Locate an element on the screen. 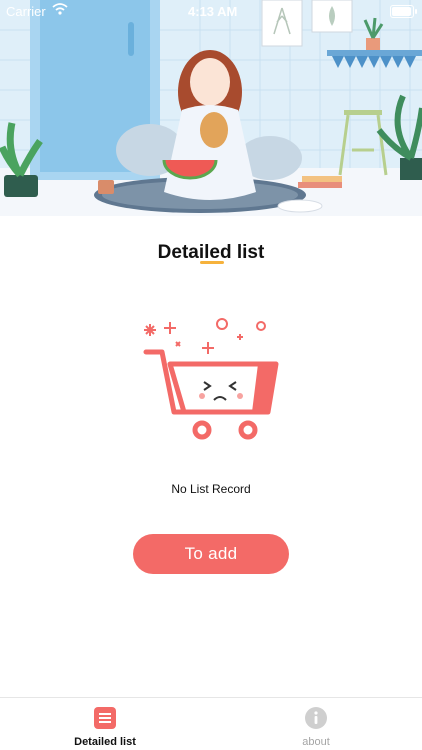 This screenshot has width=422, height=750. list-icon is located at coordinates (105, 720).